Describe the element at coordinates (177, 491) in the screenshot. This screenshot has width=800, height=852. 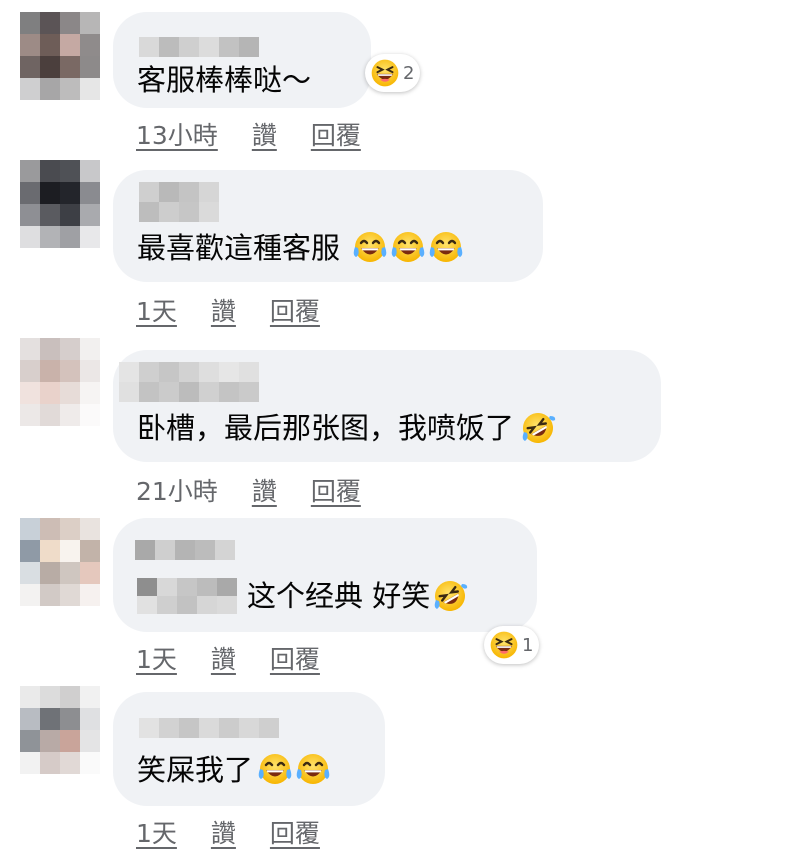
I see `timestamp-link: 21小時` at that location.